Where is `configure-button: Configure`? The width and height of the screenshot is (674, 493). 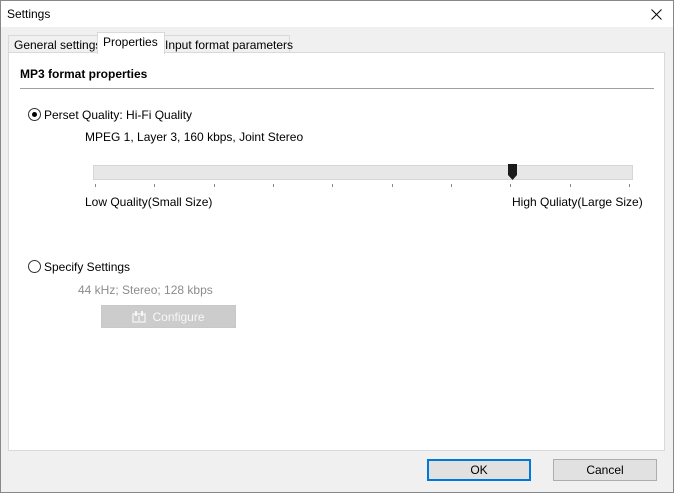
configure-button: Configure is located at coordinates (168, 316).